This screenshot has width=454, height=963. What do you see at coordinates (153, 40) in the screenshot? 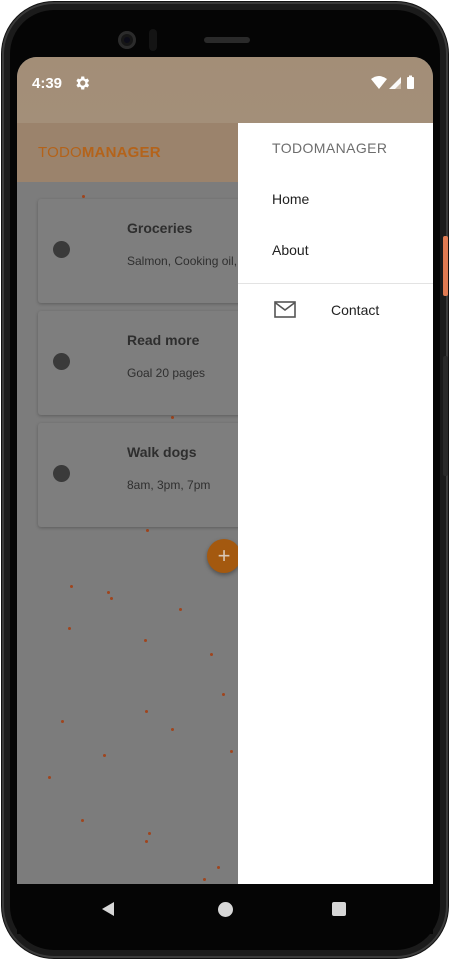
I see `proximity-sensor` at bounding box center [153, 40].